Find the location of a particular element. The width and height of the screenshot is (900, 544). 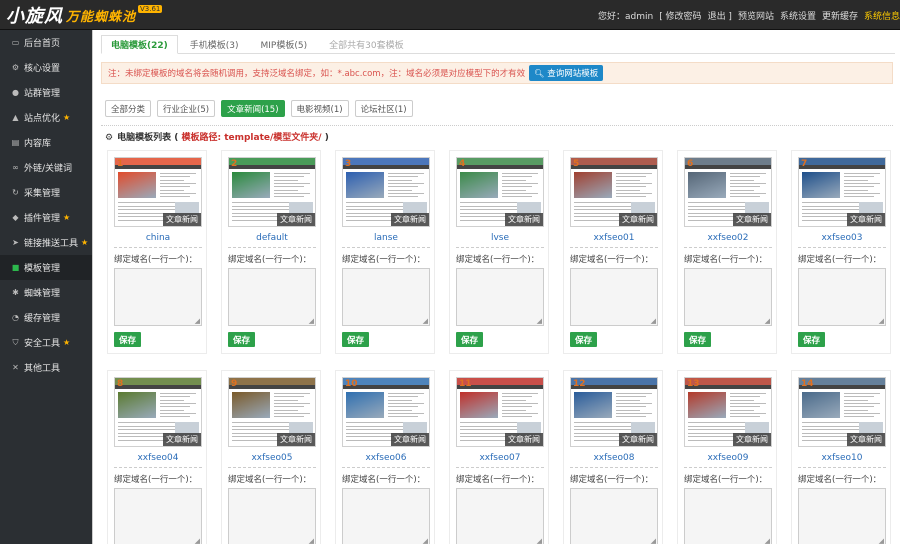

template-card: 4 文章新闻 lvse 绑定域名(一行一个)： ◢ 保存 is located at coordinates (499, 252).